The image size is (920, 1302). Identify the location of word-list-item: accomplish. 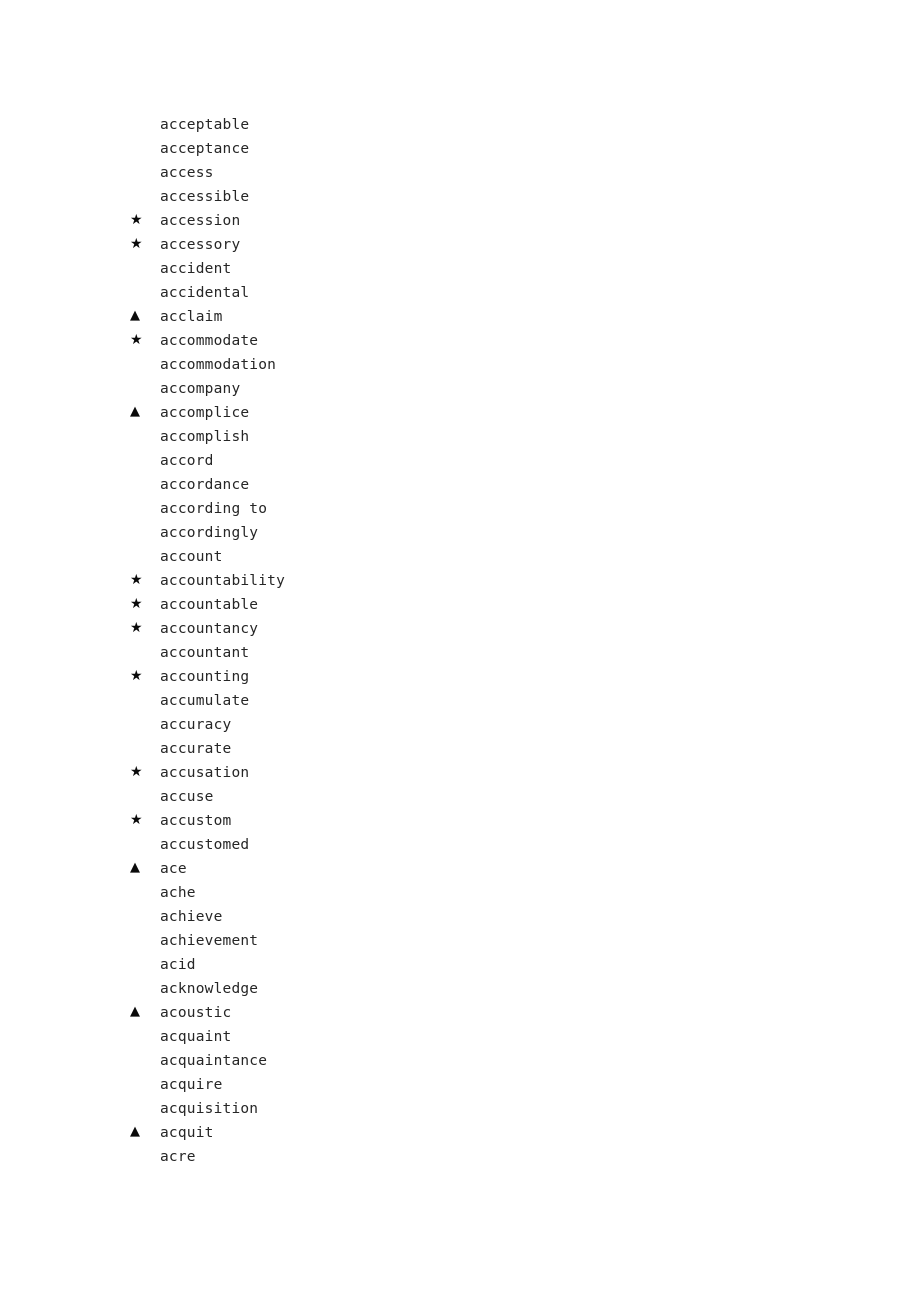
(380, 436).